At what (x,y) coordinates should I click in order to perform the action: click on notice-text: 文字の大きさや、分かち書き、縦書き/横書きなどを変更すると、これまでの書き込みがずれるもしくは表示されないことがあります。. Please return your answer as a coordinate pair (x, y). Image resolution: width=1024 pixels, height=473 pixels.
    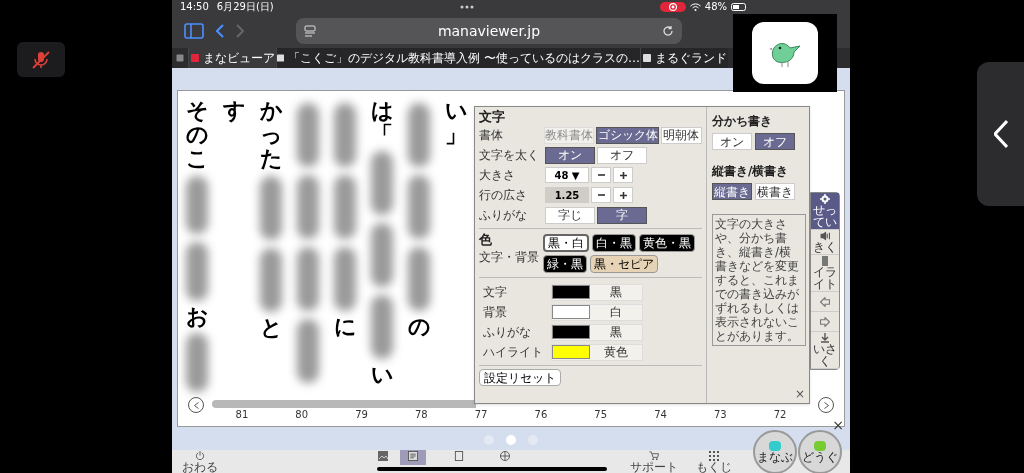
    Looking at the image, I should click on (759, 280).